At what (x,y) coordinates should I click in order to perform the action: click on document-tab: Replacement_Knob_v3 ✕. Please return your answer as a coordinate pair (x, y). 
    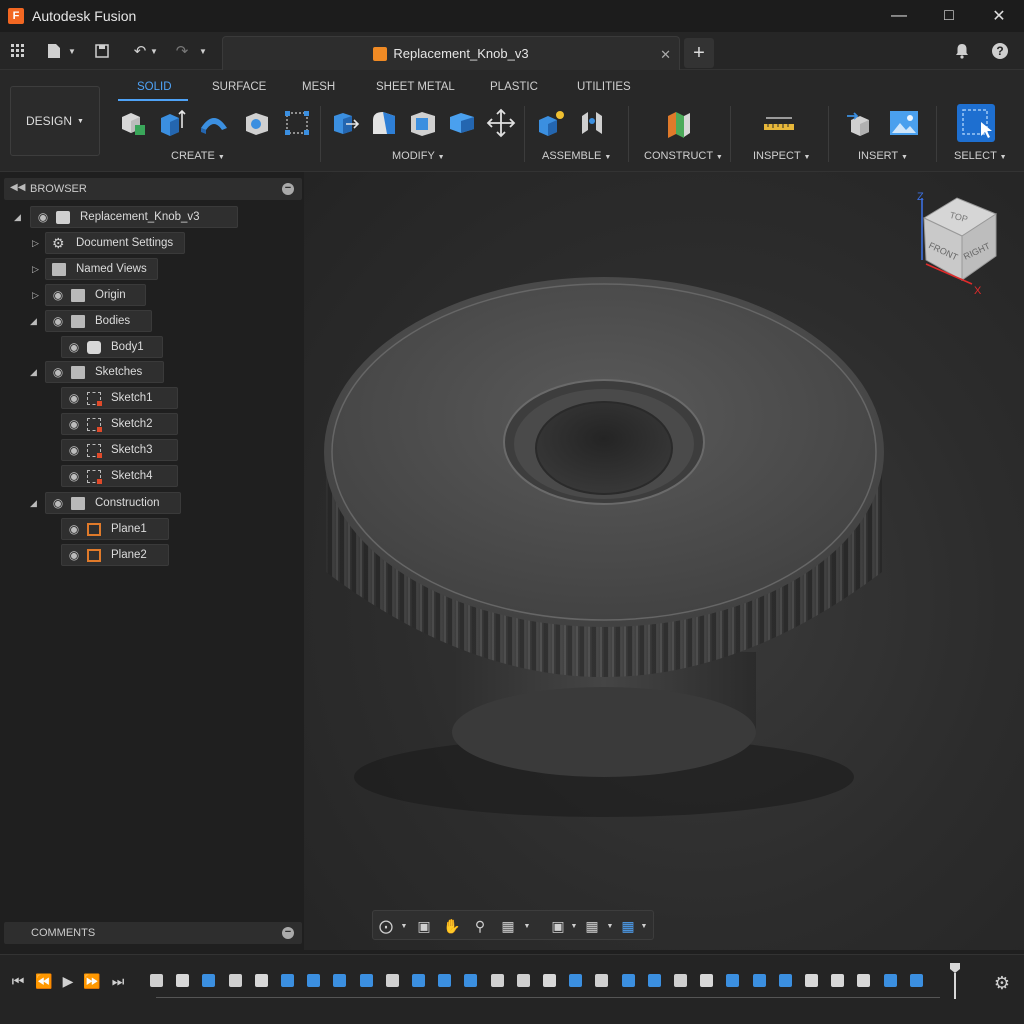
    Looking at the image, I should click on (451, 53).